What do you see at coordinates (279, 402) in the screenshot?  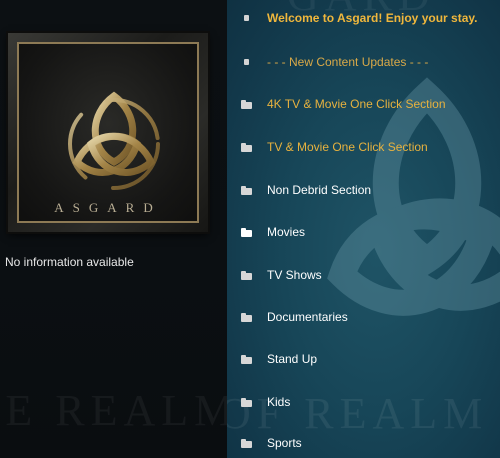 I see `menu-item-label: Kids` at bounding box center [279, 402].